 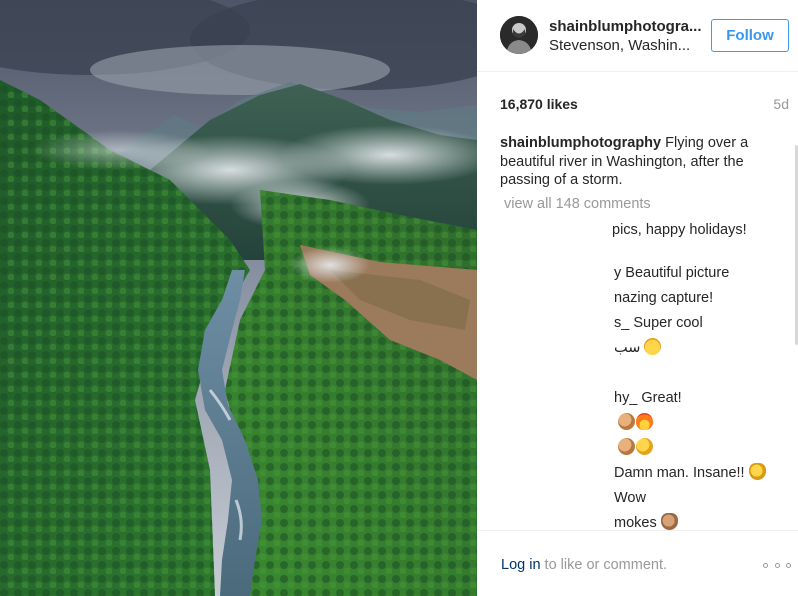 I want to click on login-prompt: Log in to like or comment., so click(x=584, y=565).